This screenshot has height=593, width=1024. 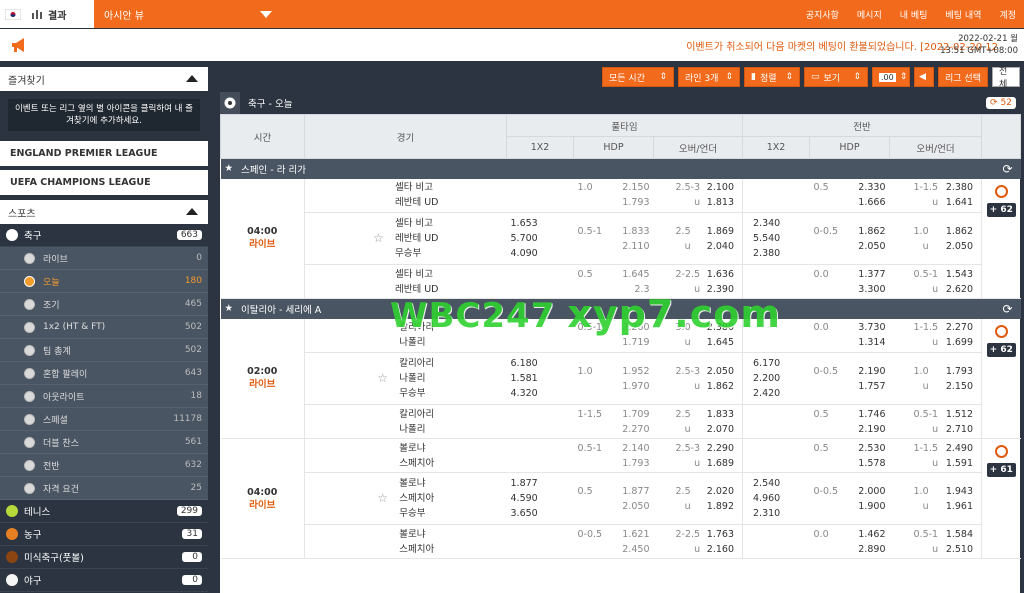 I want to click on h-hdp-odds: 2.000, so click(x=871, y=491).